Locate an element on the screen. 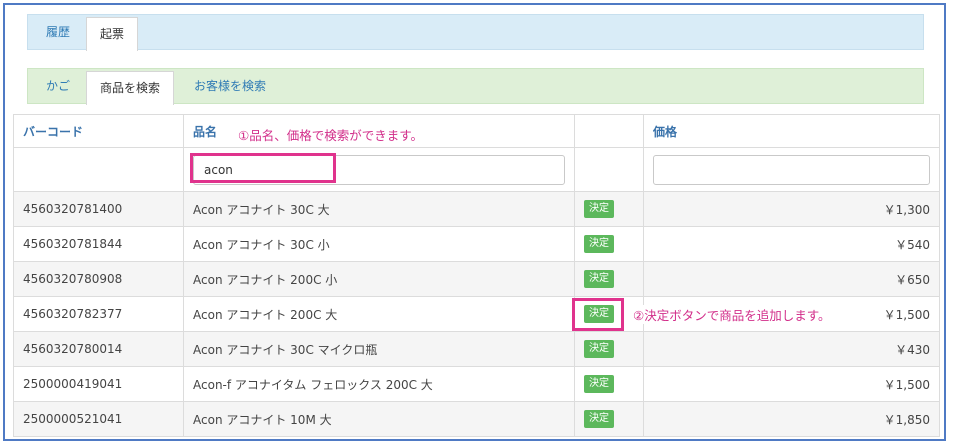  barcode-cell: 4560320781844 is located at coordinates (98, 244).